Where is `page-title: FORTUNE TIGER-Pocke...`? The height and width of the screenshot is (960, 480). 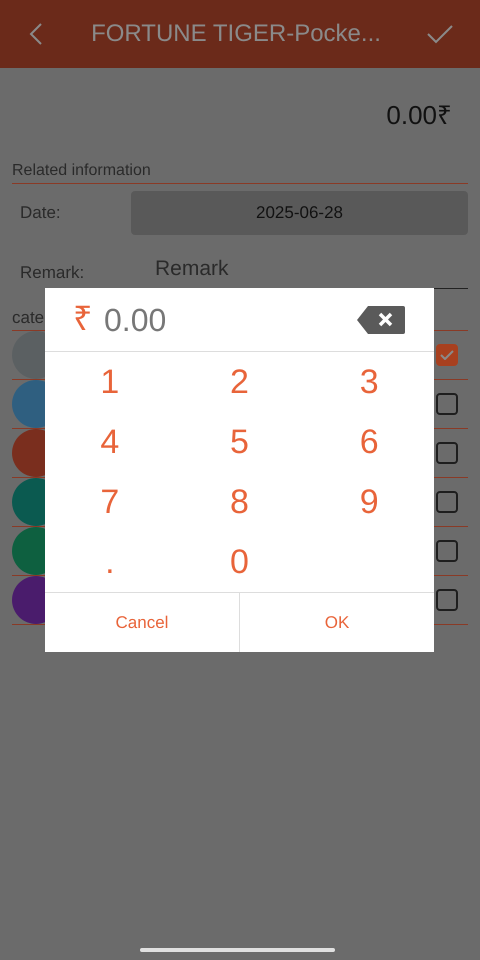 page-title: FORTUNE TIGER-Pocke... is located at coordinates (236, 34).